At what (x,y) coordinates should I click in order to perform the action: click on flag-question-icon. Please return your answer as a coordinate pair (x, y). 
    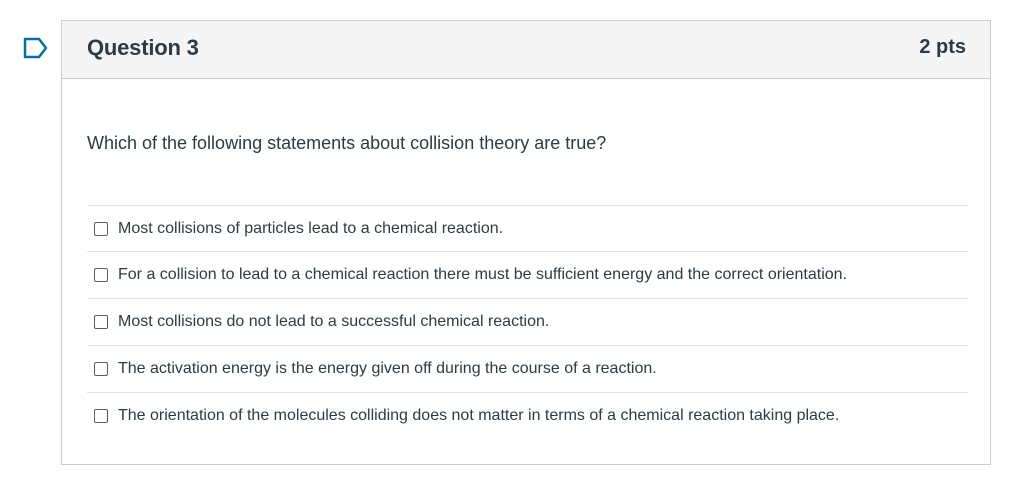
    Looking at the image, I should click on (36, 48).